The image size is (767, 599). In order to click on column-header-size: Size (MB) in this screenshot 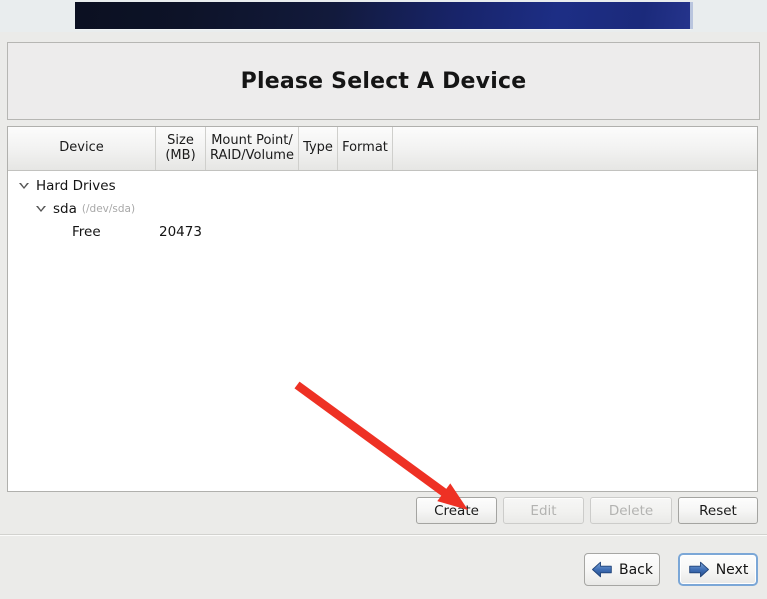, I will do `click(181, 148)`.